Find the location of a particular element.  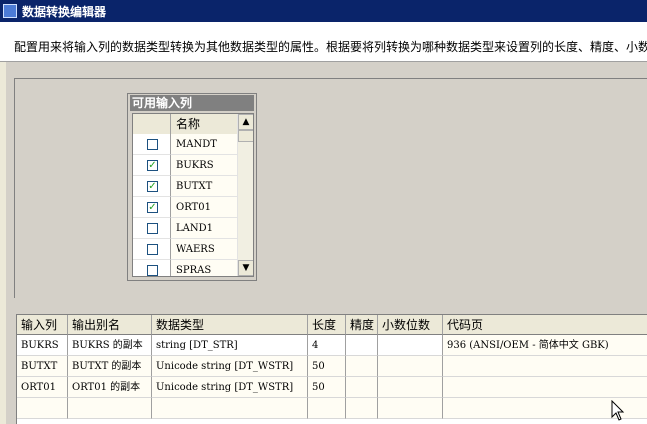

length-cell is located at coordinates (327, 408).